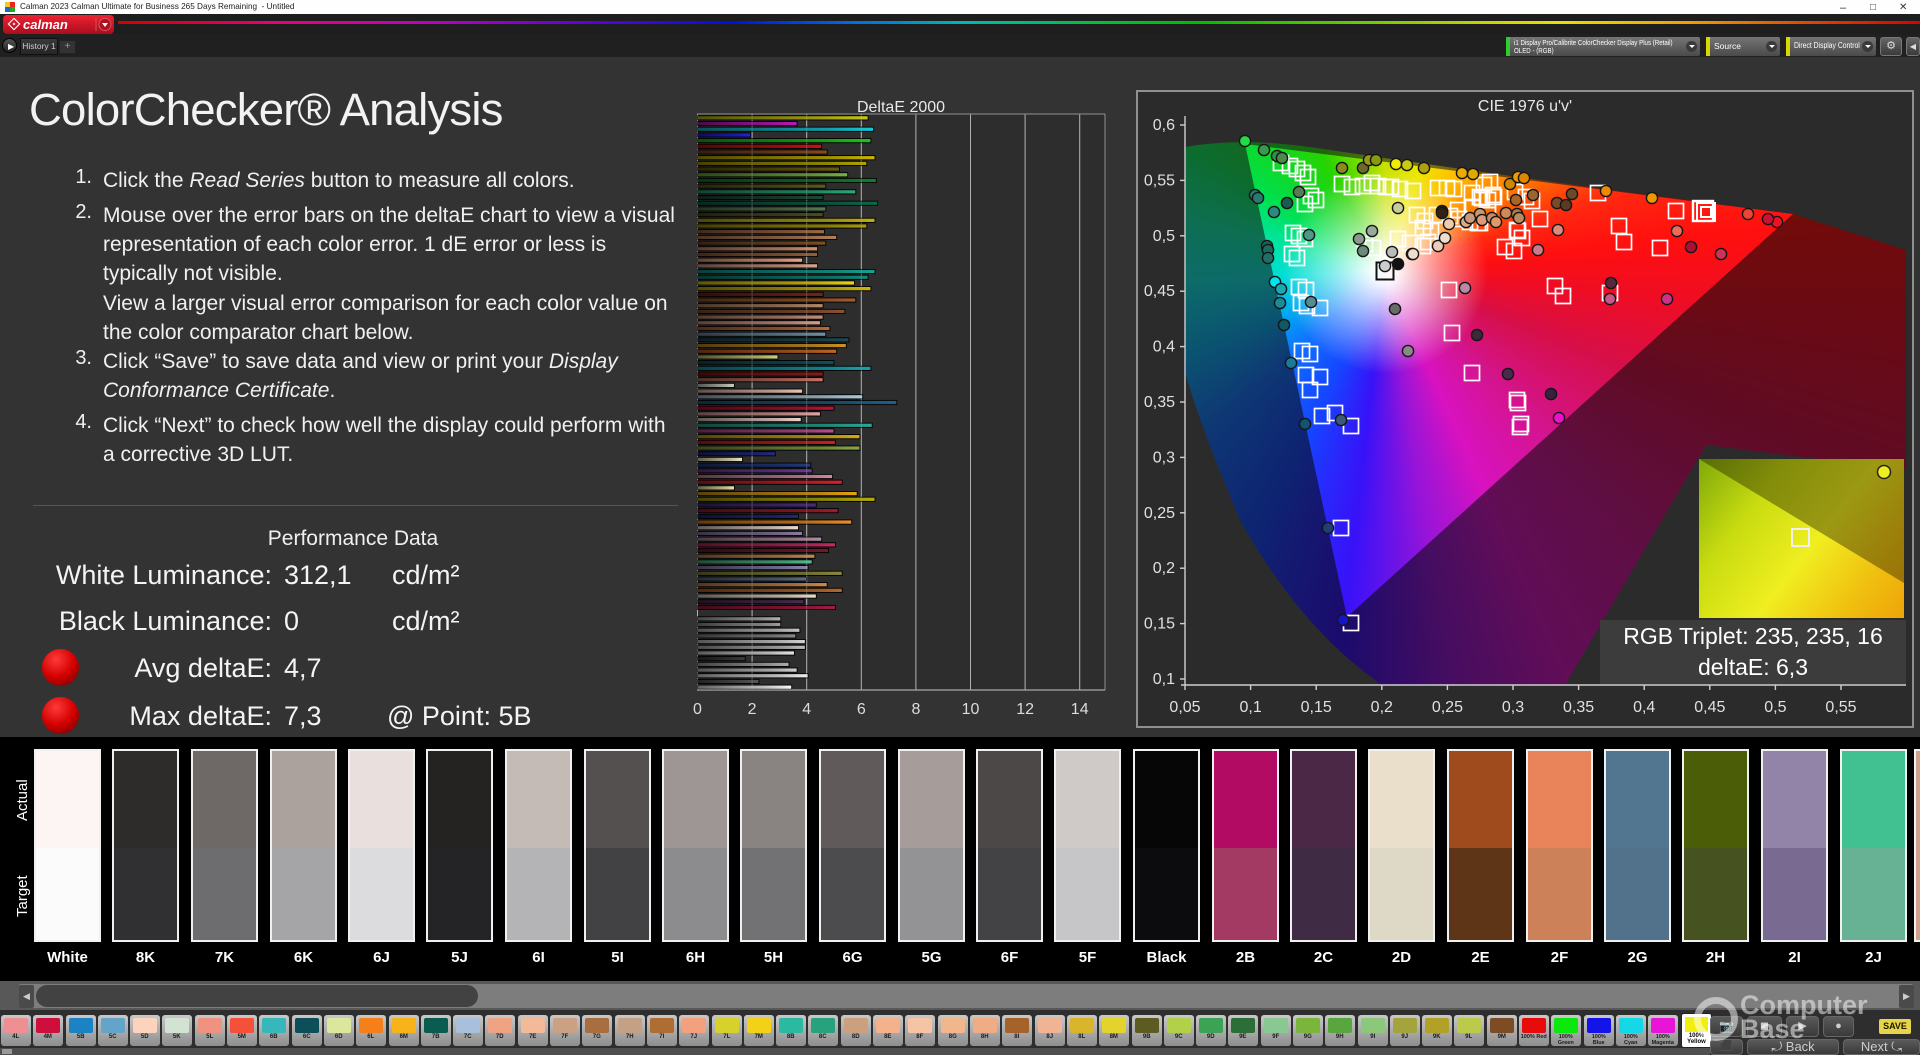  I want to click on svg-text: 0,05, so click(1184, 707).